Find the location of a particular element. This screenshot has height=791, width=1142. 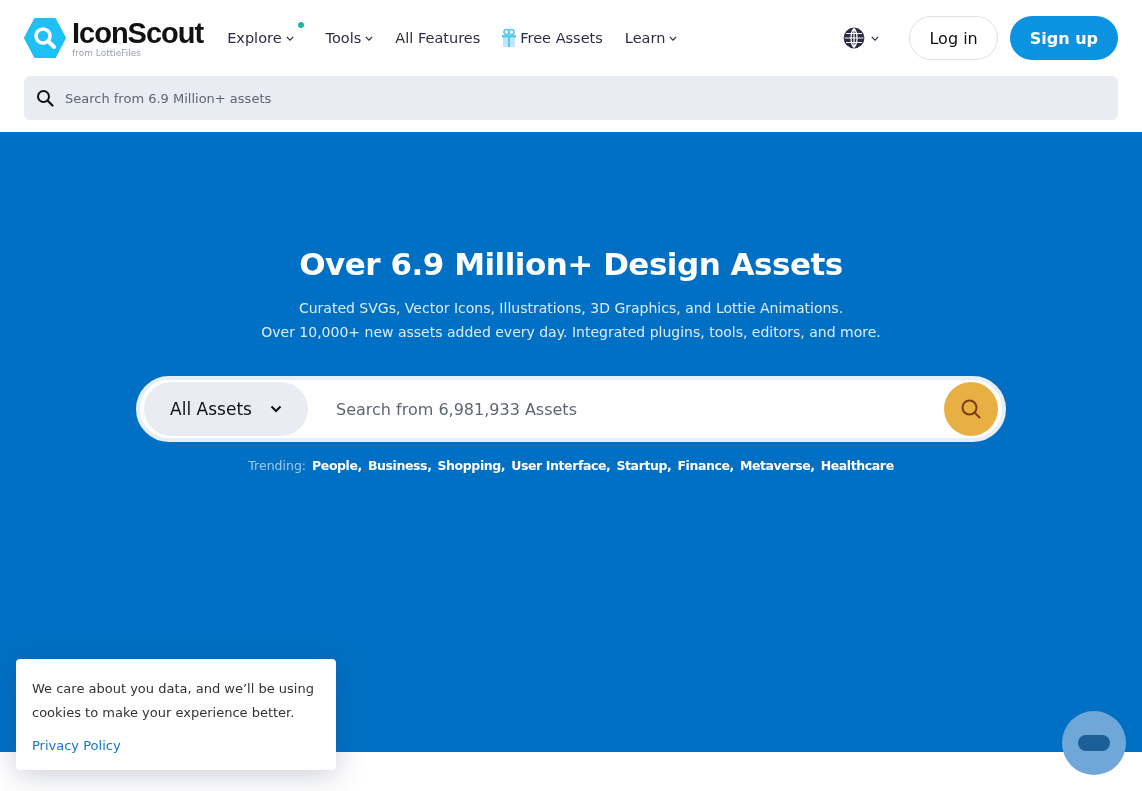

trending-link: Startup, is located at coordinates (644, 465).